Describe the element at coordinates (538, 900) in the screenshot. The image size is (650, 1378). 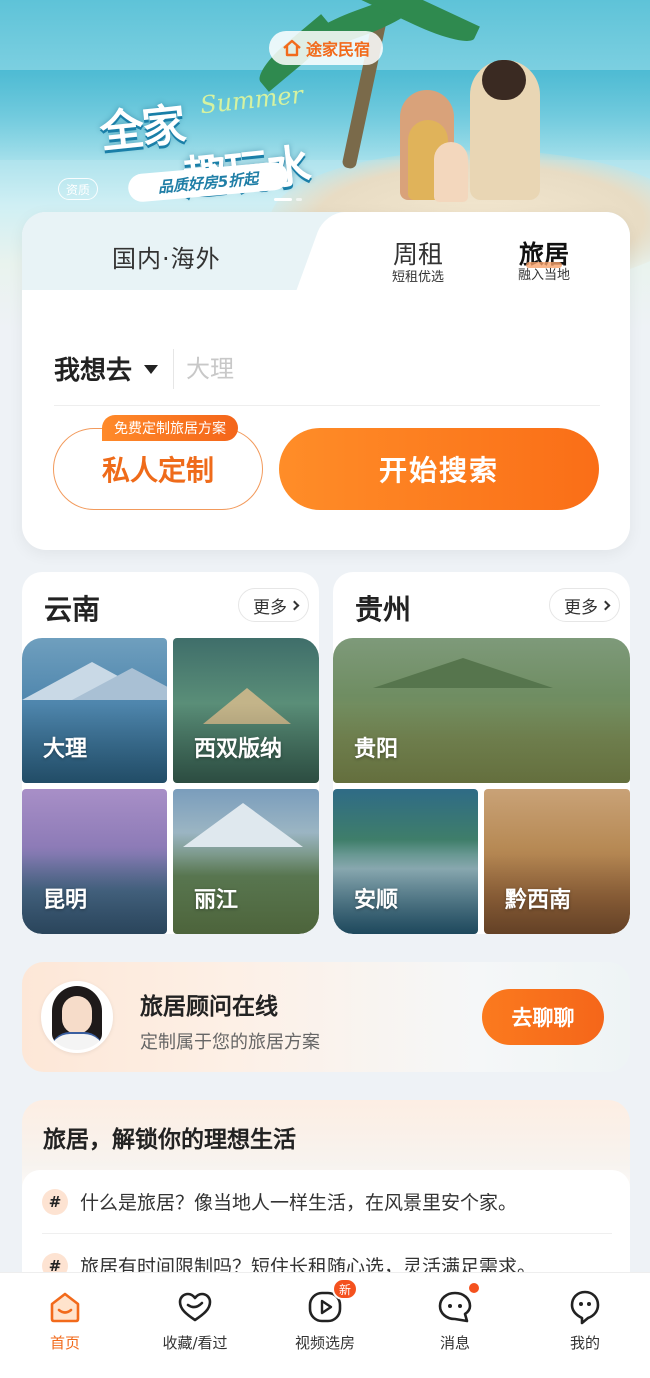
I see `city-label: 黔西南` at that location.